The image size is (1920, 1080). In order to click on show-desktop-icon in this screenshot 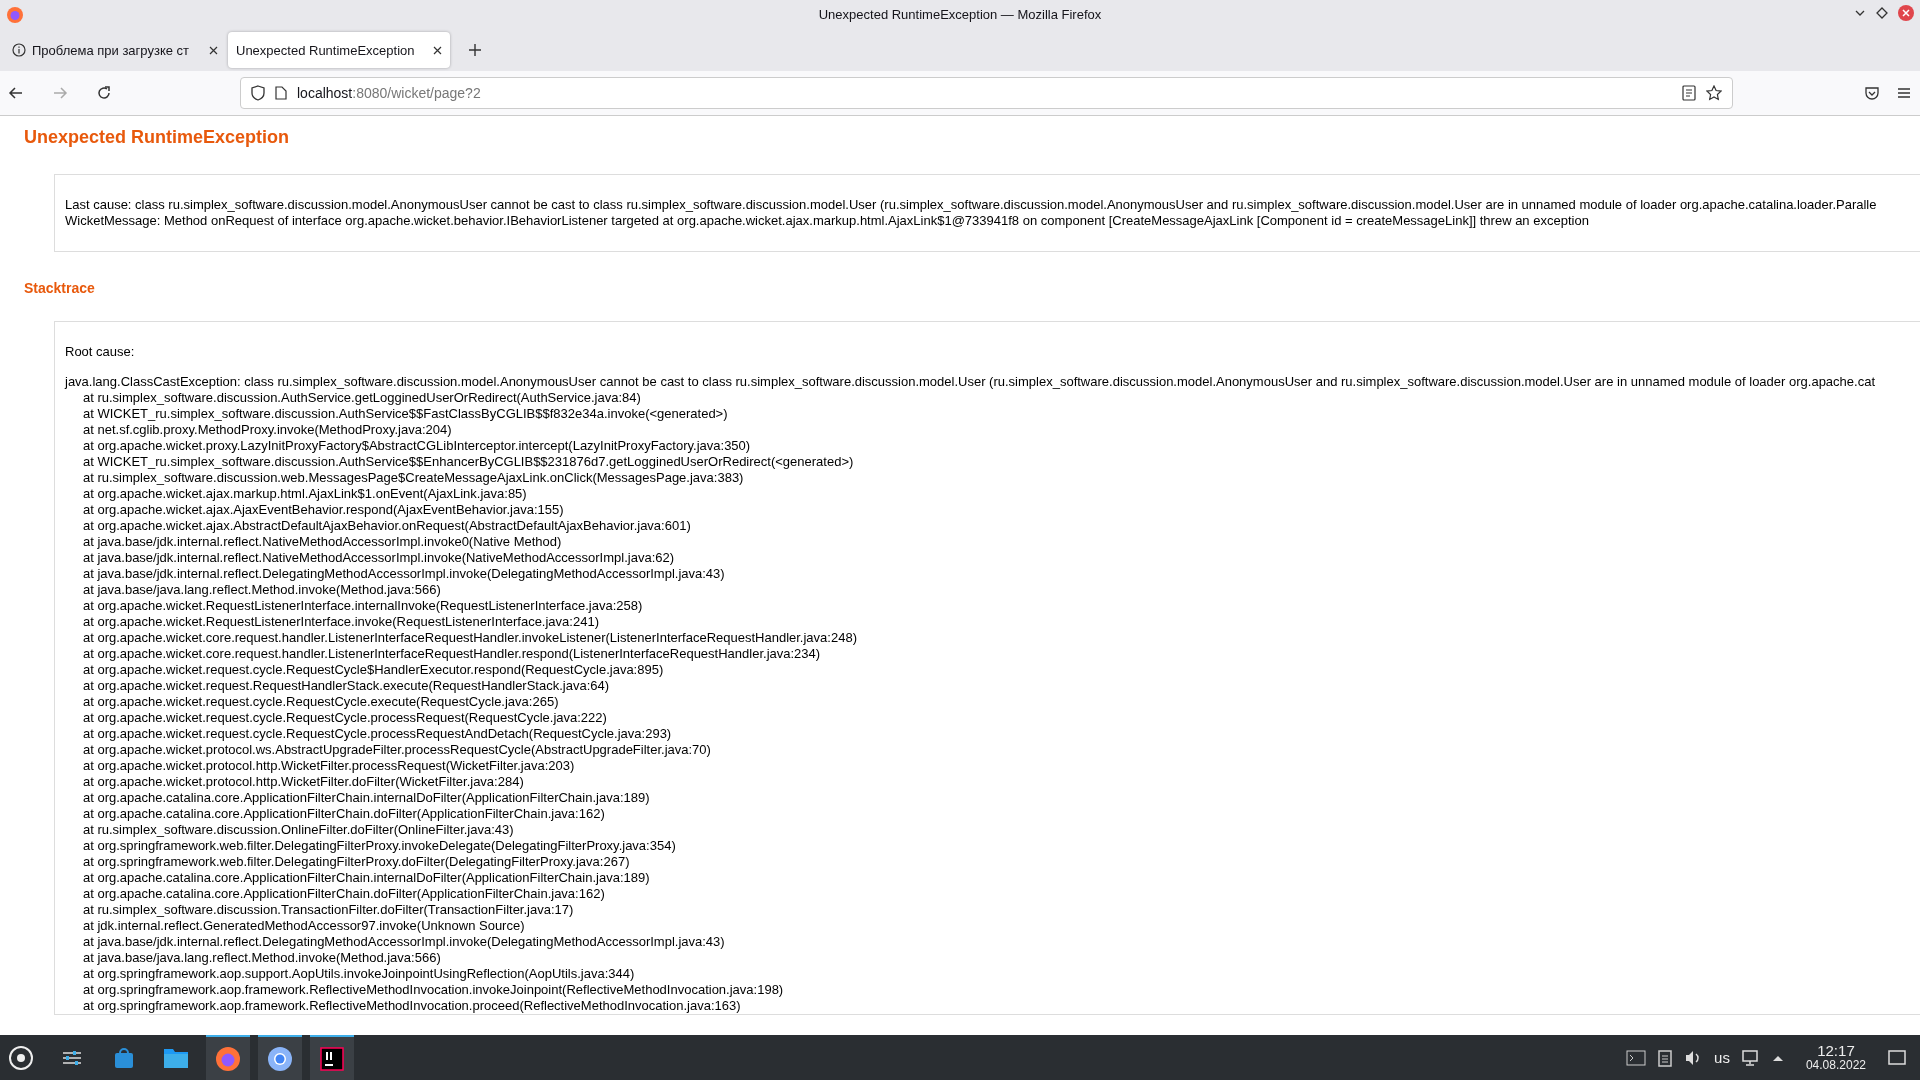, I will do `click(1897, 1057)`.